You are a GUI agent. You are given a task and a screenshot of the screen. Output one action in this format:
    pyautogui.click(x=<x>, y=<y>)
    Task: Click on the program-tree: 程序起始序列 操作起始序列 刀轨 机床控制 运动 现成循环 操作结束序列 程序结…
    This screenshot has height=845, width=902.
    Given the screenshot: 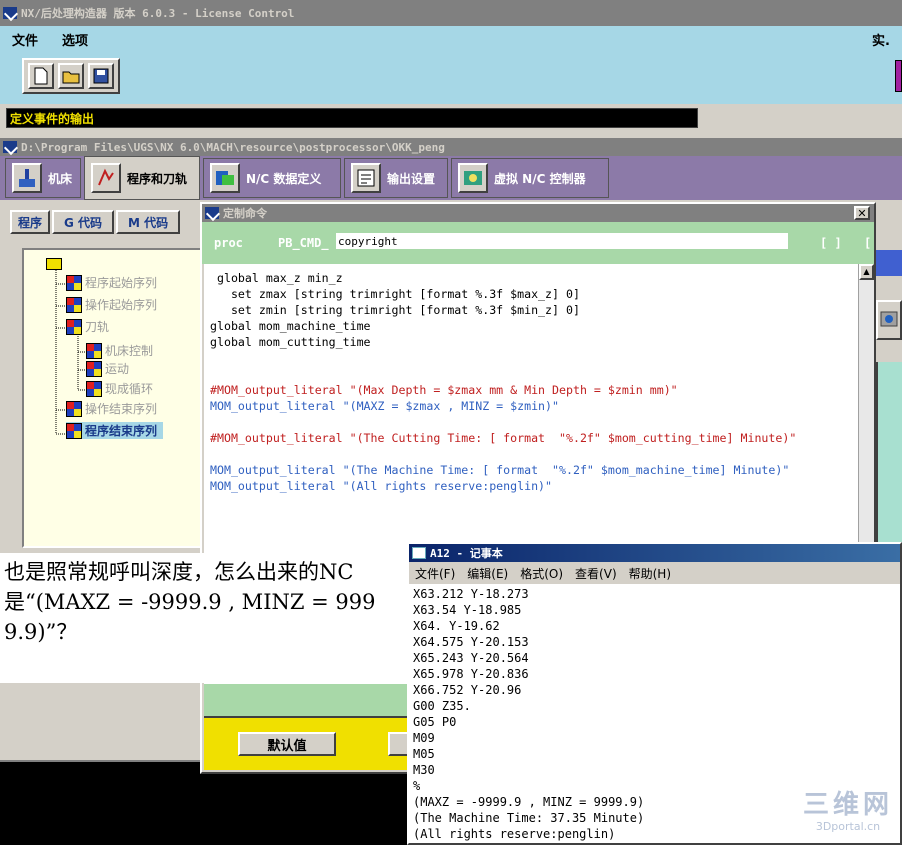 What is the action you would take?
    pyautogui.click(x=112, y=398)
    